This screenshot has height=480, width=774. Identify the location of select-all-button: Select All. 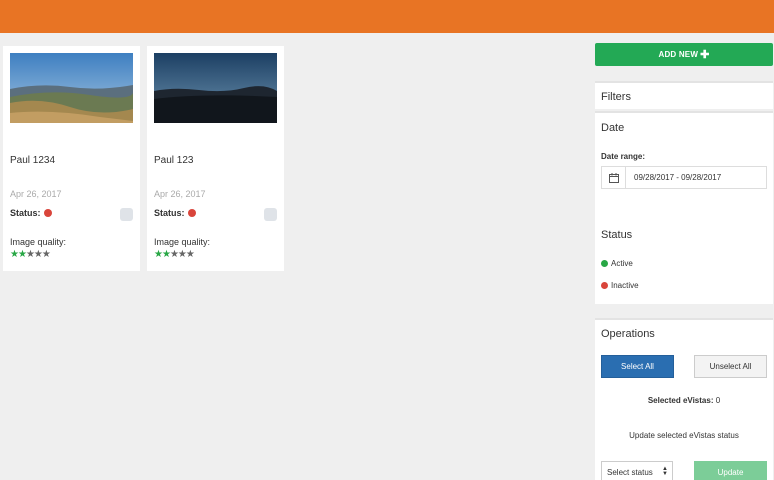
(637, 366).